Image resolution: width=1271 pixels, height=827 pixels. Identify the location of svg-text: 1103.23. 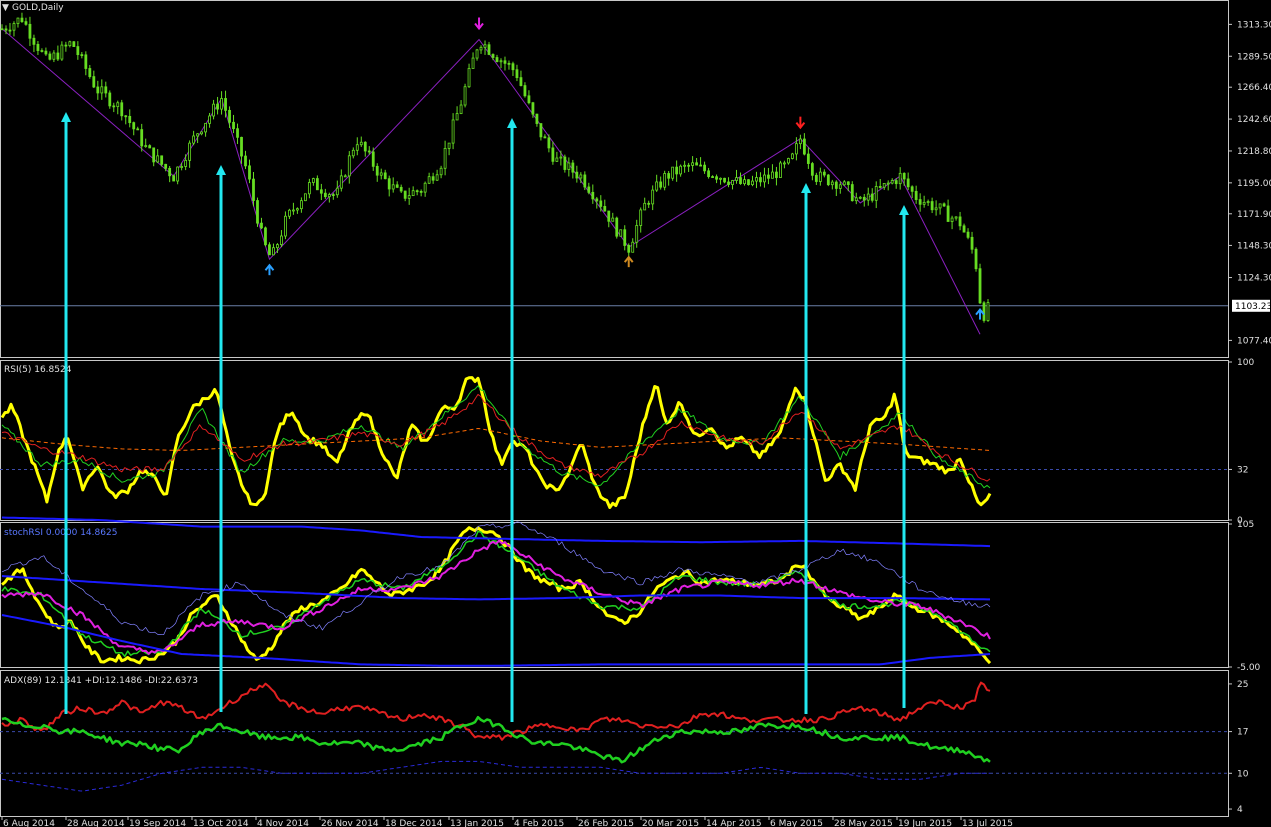
(1253, 307).